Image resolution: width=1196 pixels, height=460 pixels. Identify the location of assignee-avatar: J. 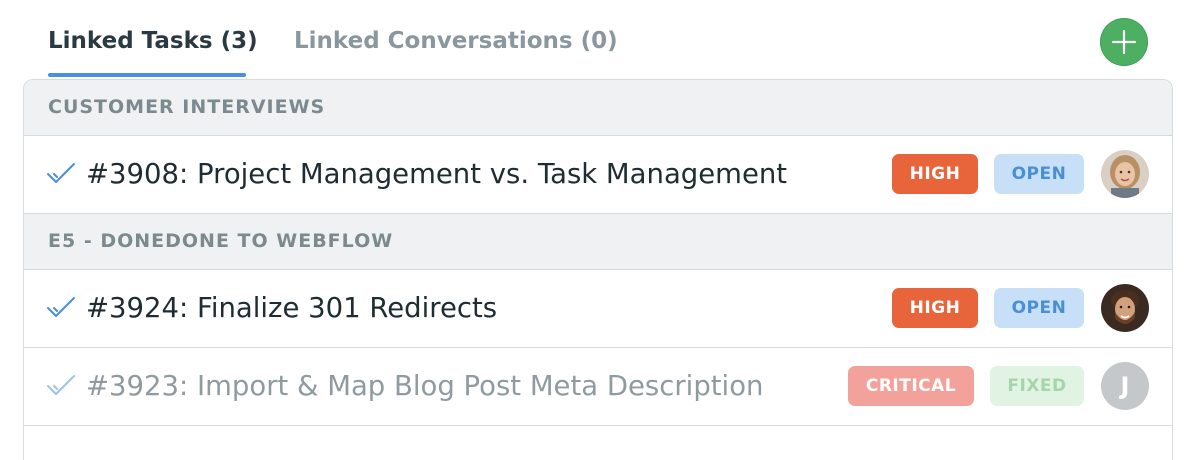
(1125, 386).